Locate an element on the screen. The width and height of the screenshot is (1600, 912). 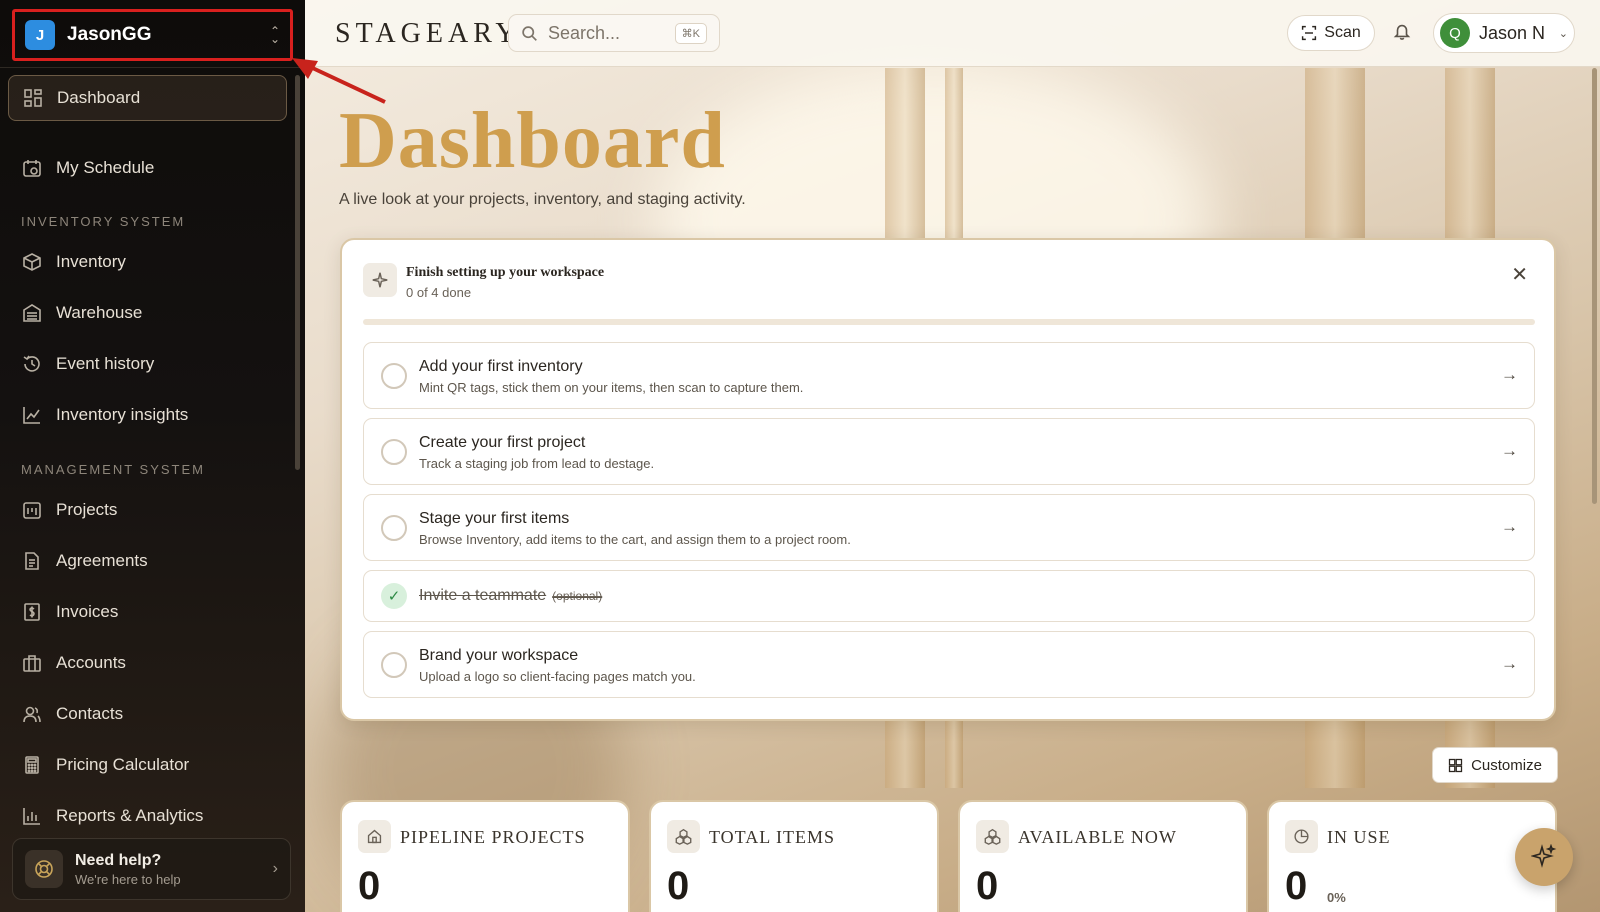
box-icon is located at coordinates (32, 262).